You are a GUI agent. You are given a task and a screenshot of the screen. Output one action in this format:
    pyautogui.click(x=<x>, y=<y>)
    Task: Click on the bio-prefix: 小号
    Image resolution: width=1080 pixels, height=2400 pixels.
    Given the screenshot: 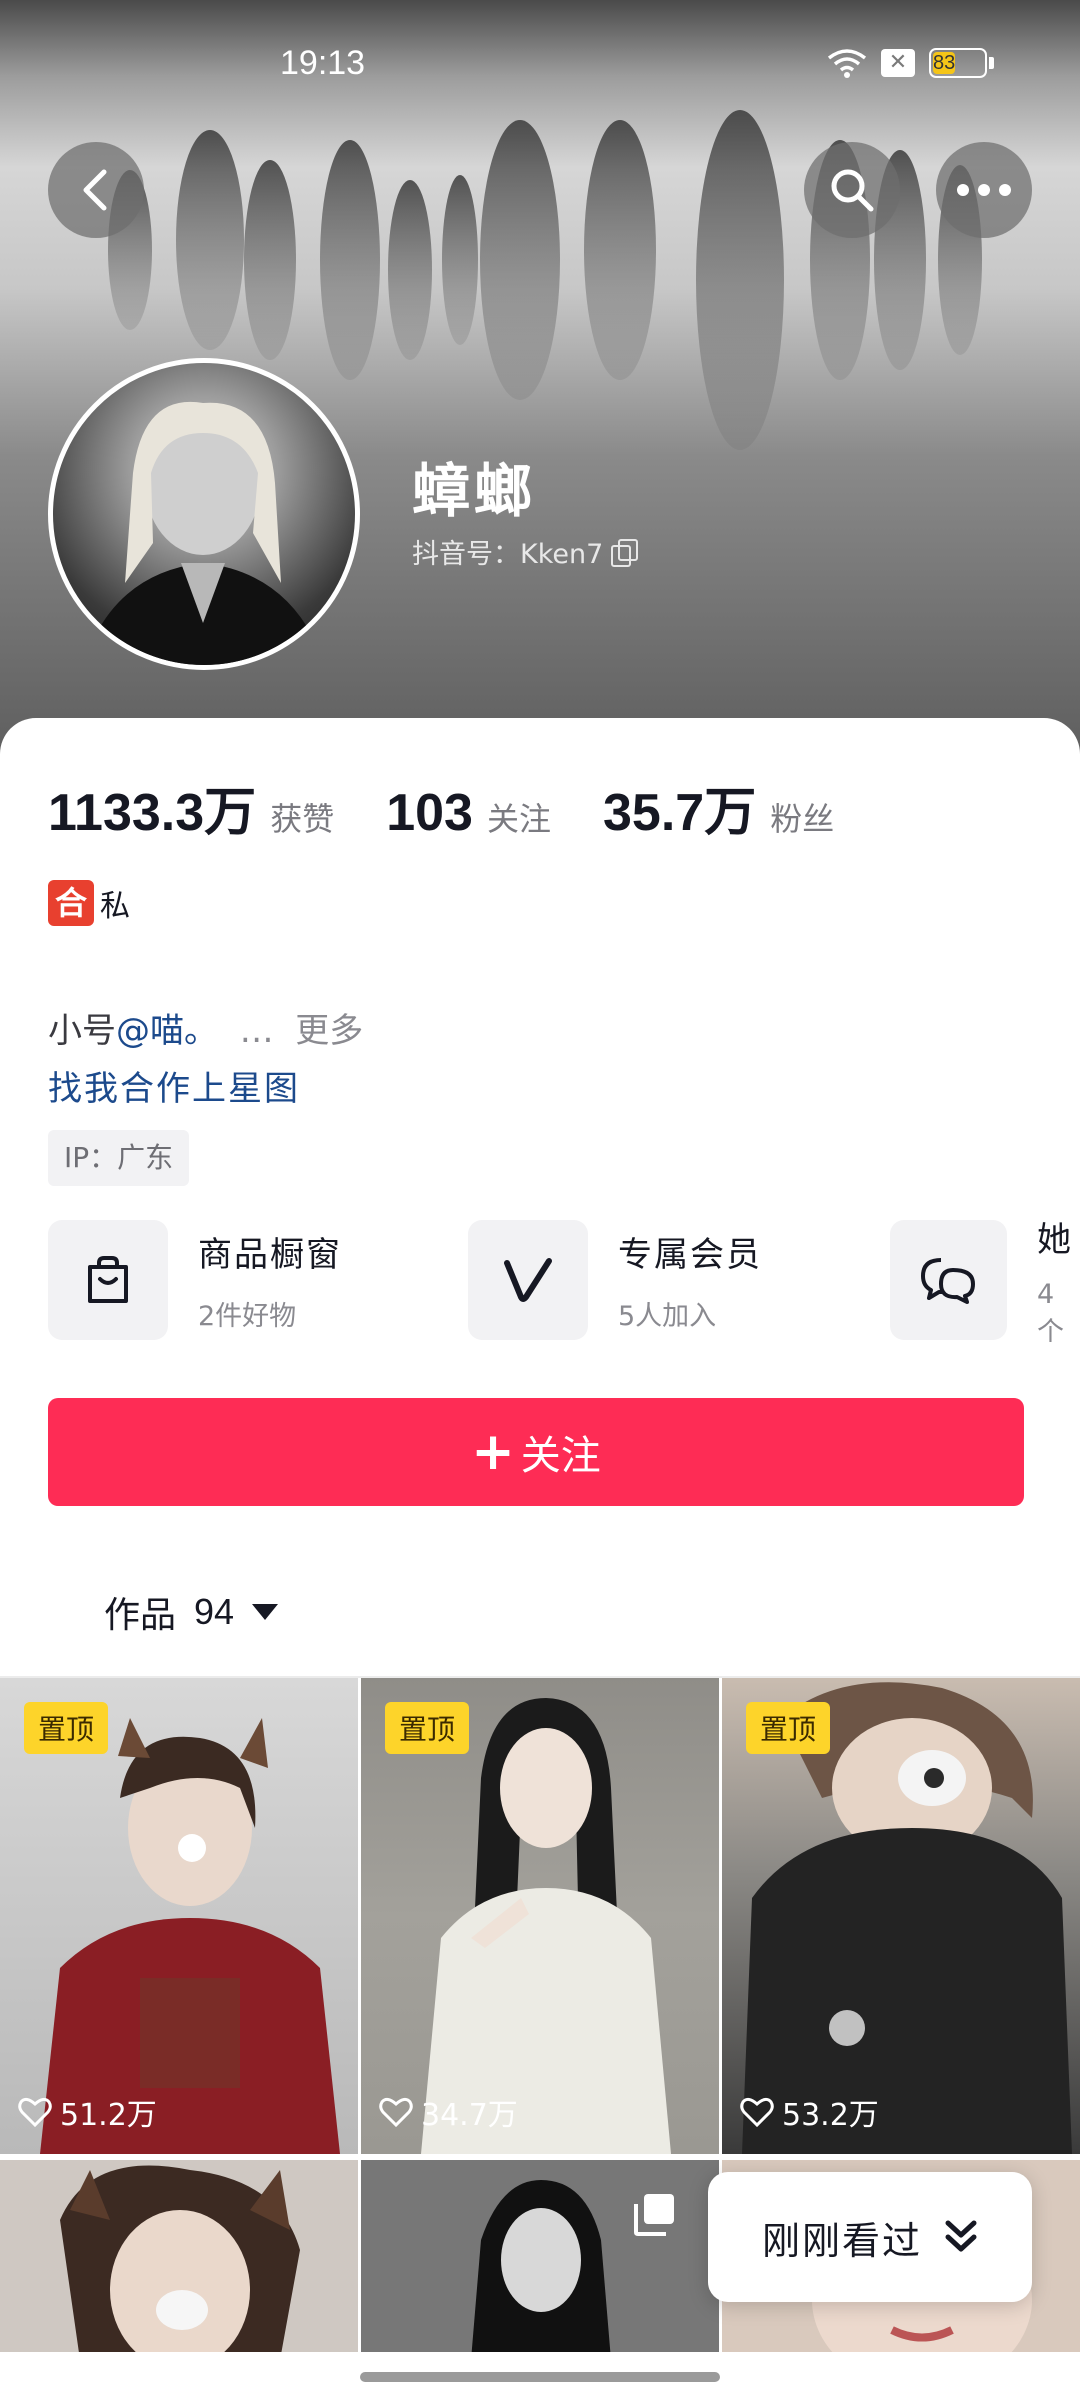 What is the action you would take?
    pyautogui.click(x=82, y=1031)
    